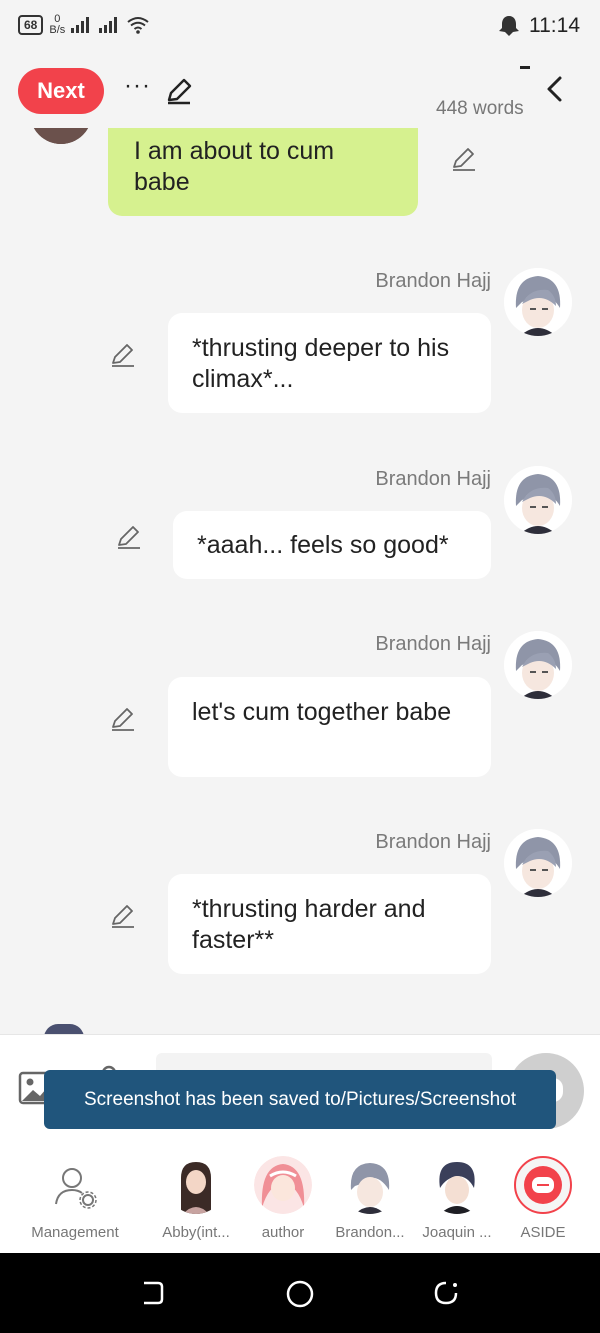 This screenshot has width=600, height=1333. I want to click on author-avatar, so click(283, 1185).